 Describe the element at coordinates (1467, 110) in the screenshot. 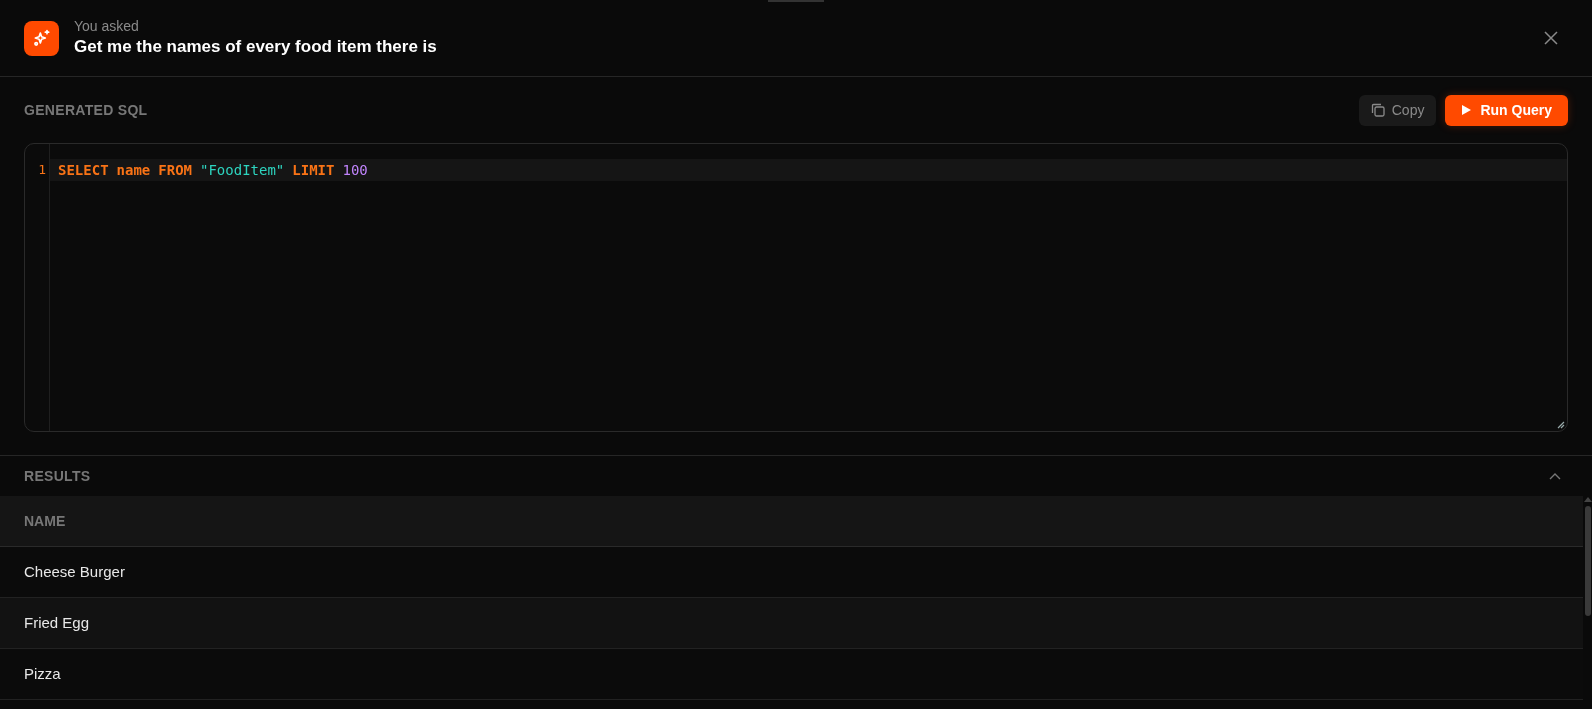

I see `play-icon` at that location.